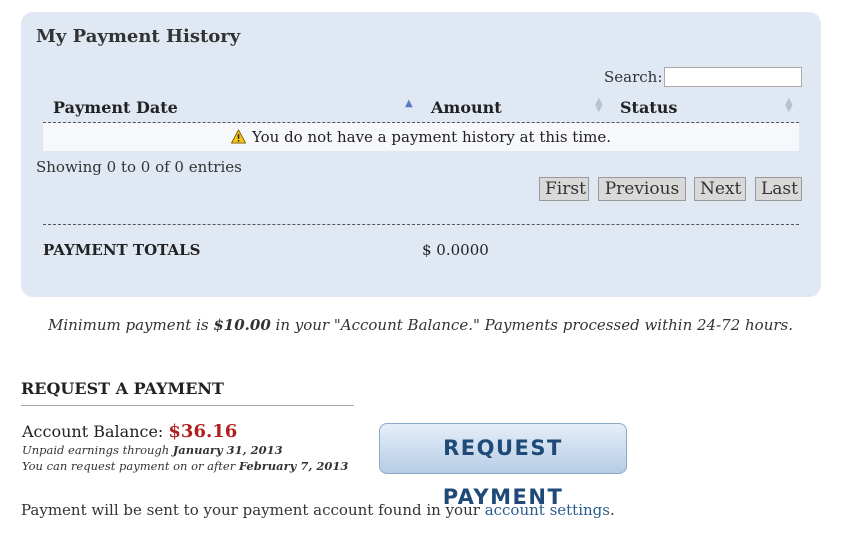 Image resolution: width=857 pixels, height=554 pixels. I want to click on sort-ascending-icon: ▲, so click(409, 103).